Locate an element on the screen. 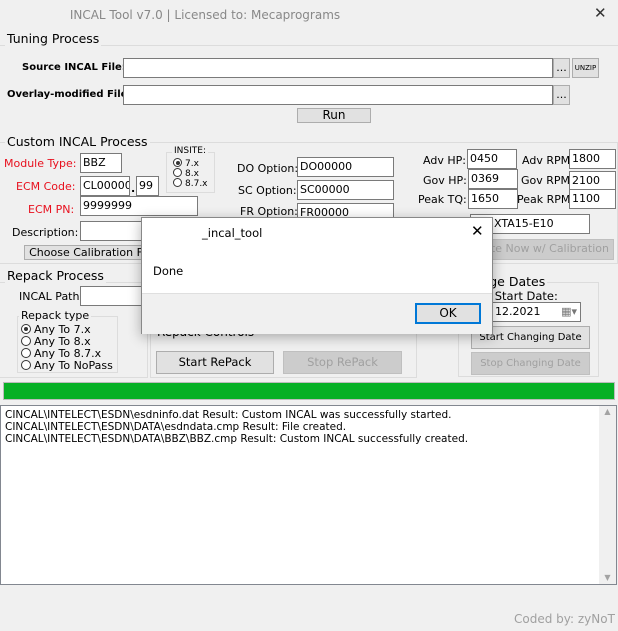 This screenshot has height=631, width=618. gov-hp-label: Gov HP: is located at coordinates (445, 180).